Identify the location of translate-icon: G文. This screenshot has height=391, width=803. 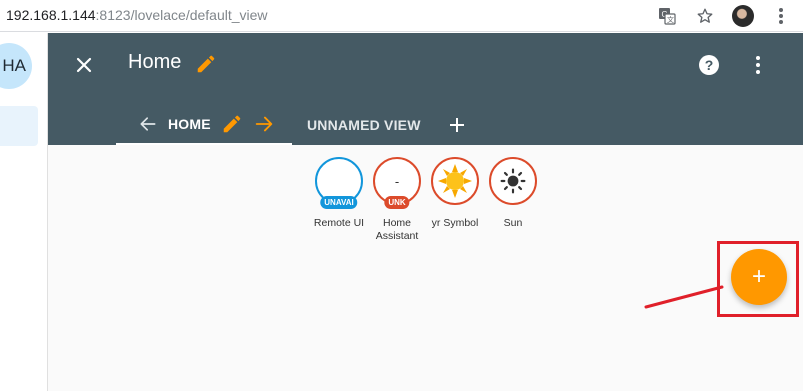
(667, 16).